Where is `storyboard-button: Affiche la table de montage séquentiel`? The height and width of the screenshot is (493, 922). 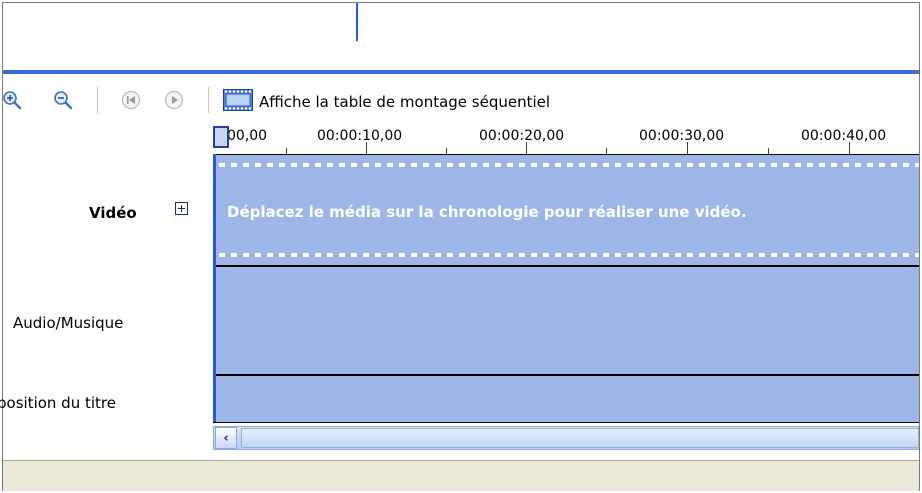
storyboard-button: Affiche la table de montage séquentiel is located at coordinates (387, 102).